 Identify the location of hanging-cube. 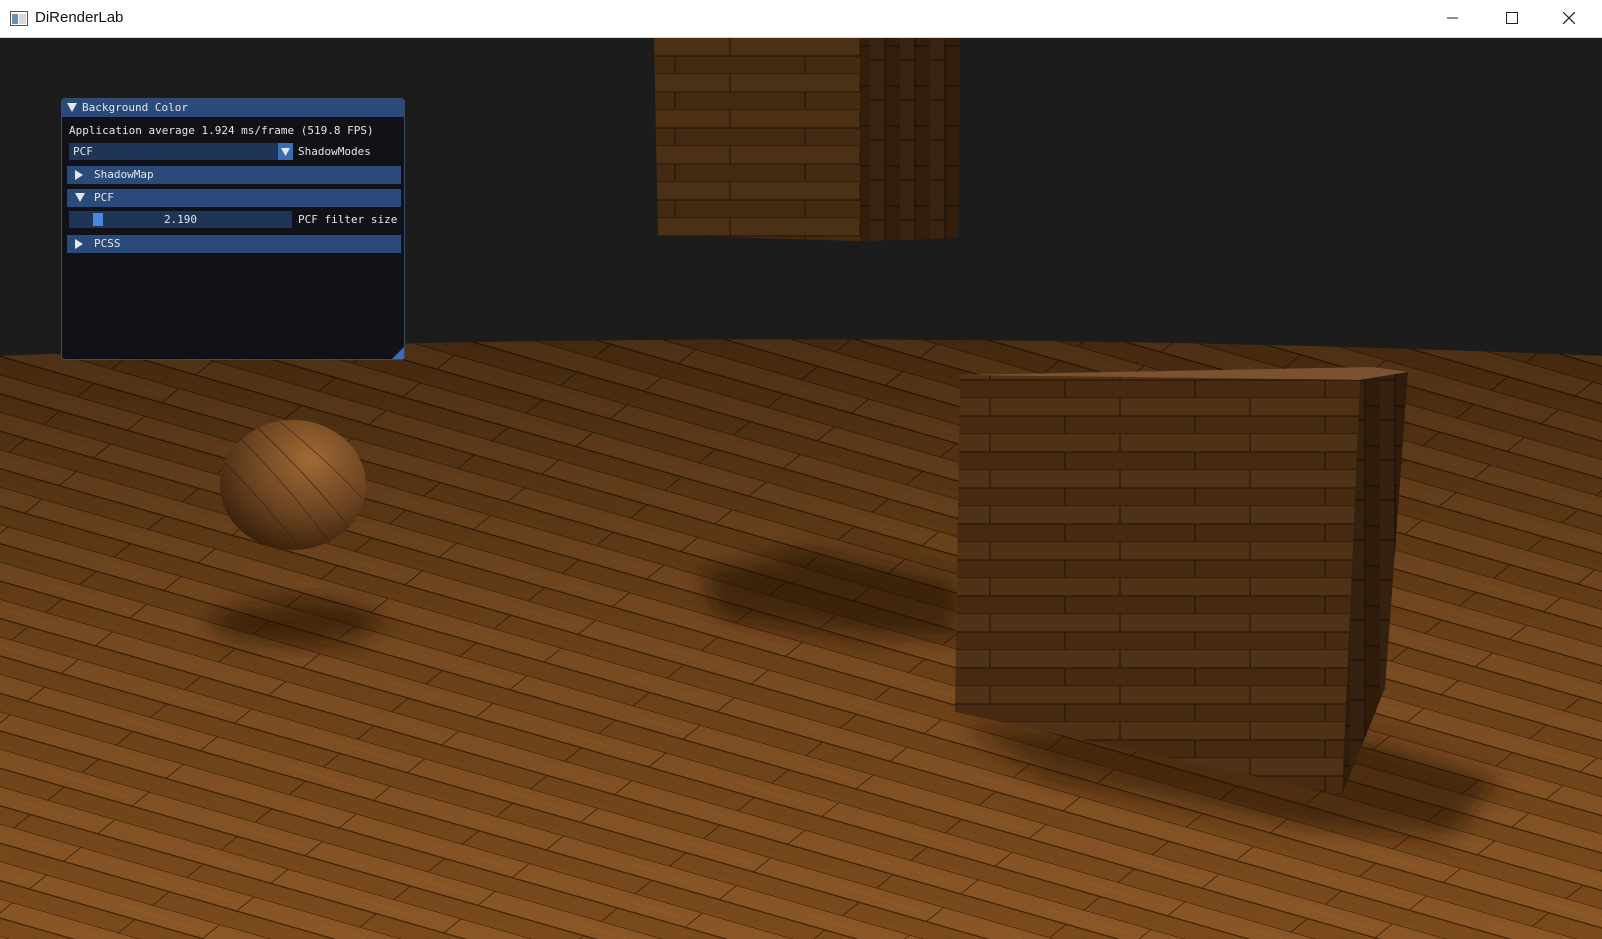
(807, 139).